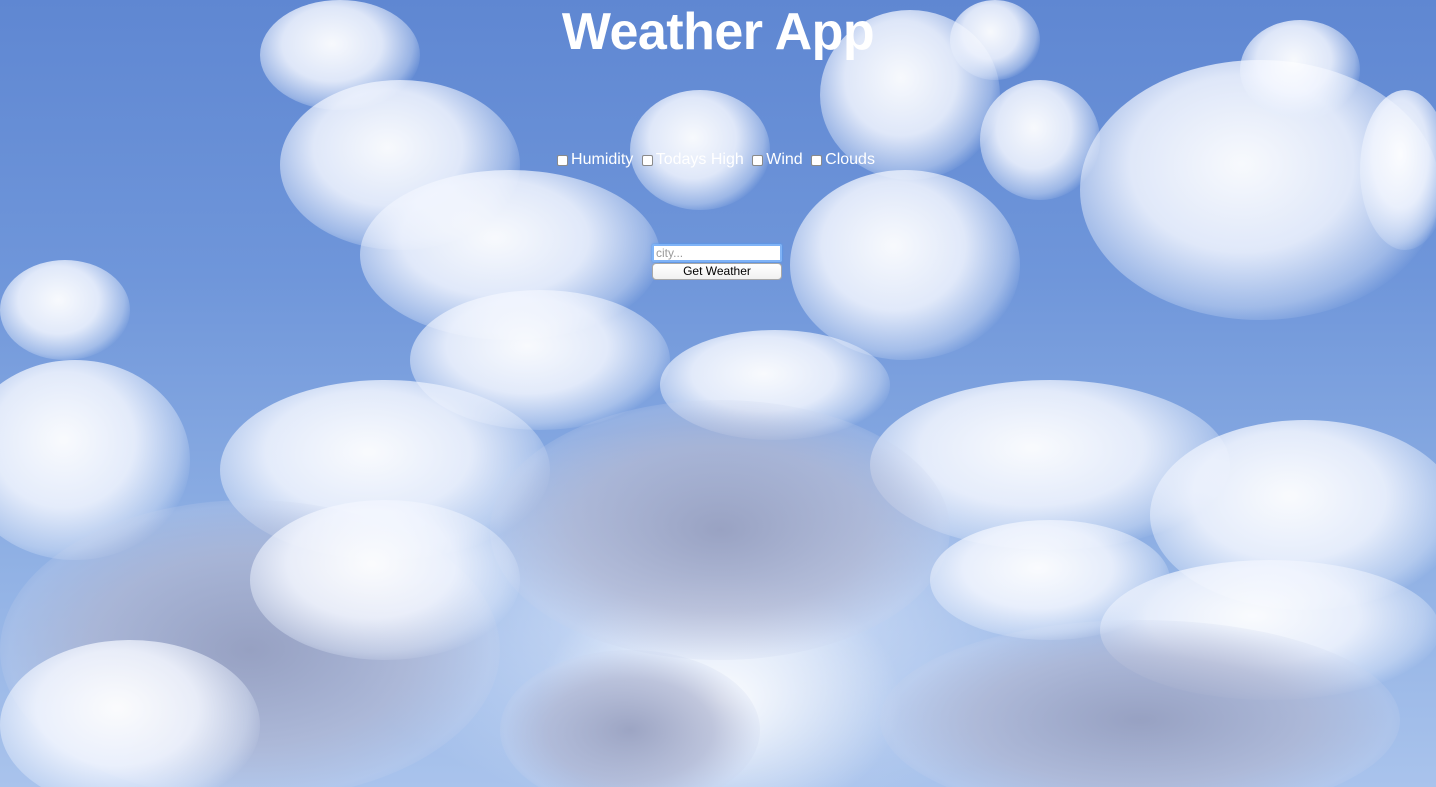  I want to click on wind-label: Wind, so click(784, 159).